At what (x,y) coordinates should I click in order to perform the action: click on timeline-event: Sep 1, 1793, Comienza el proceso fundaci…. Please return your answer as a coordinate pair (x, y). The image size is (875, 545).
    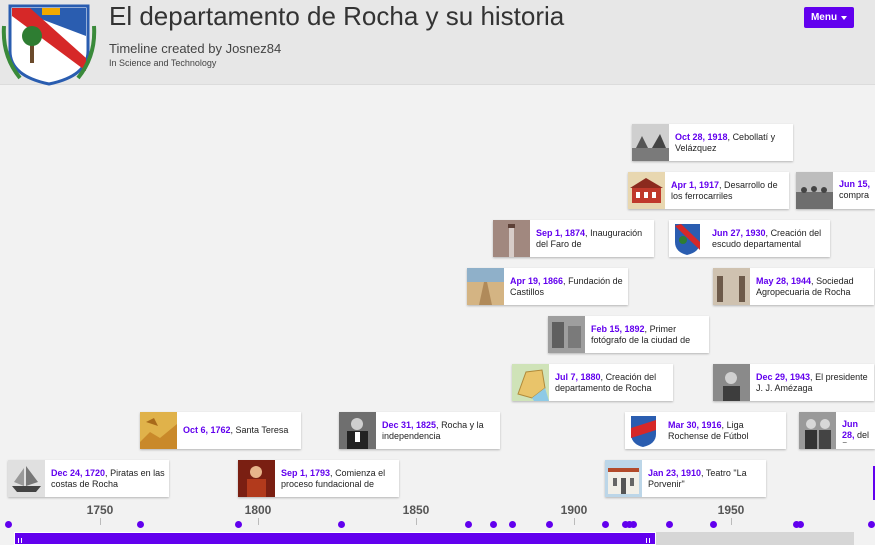
    Looking at the image, I should click on (318, 478).